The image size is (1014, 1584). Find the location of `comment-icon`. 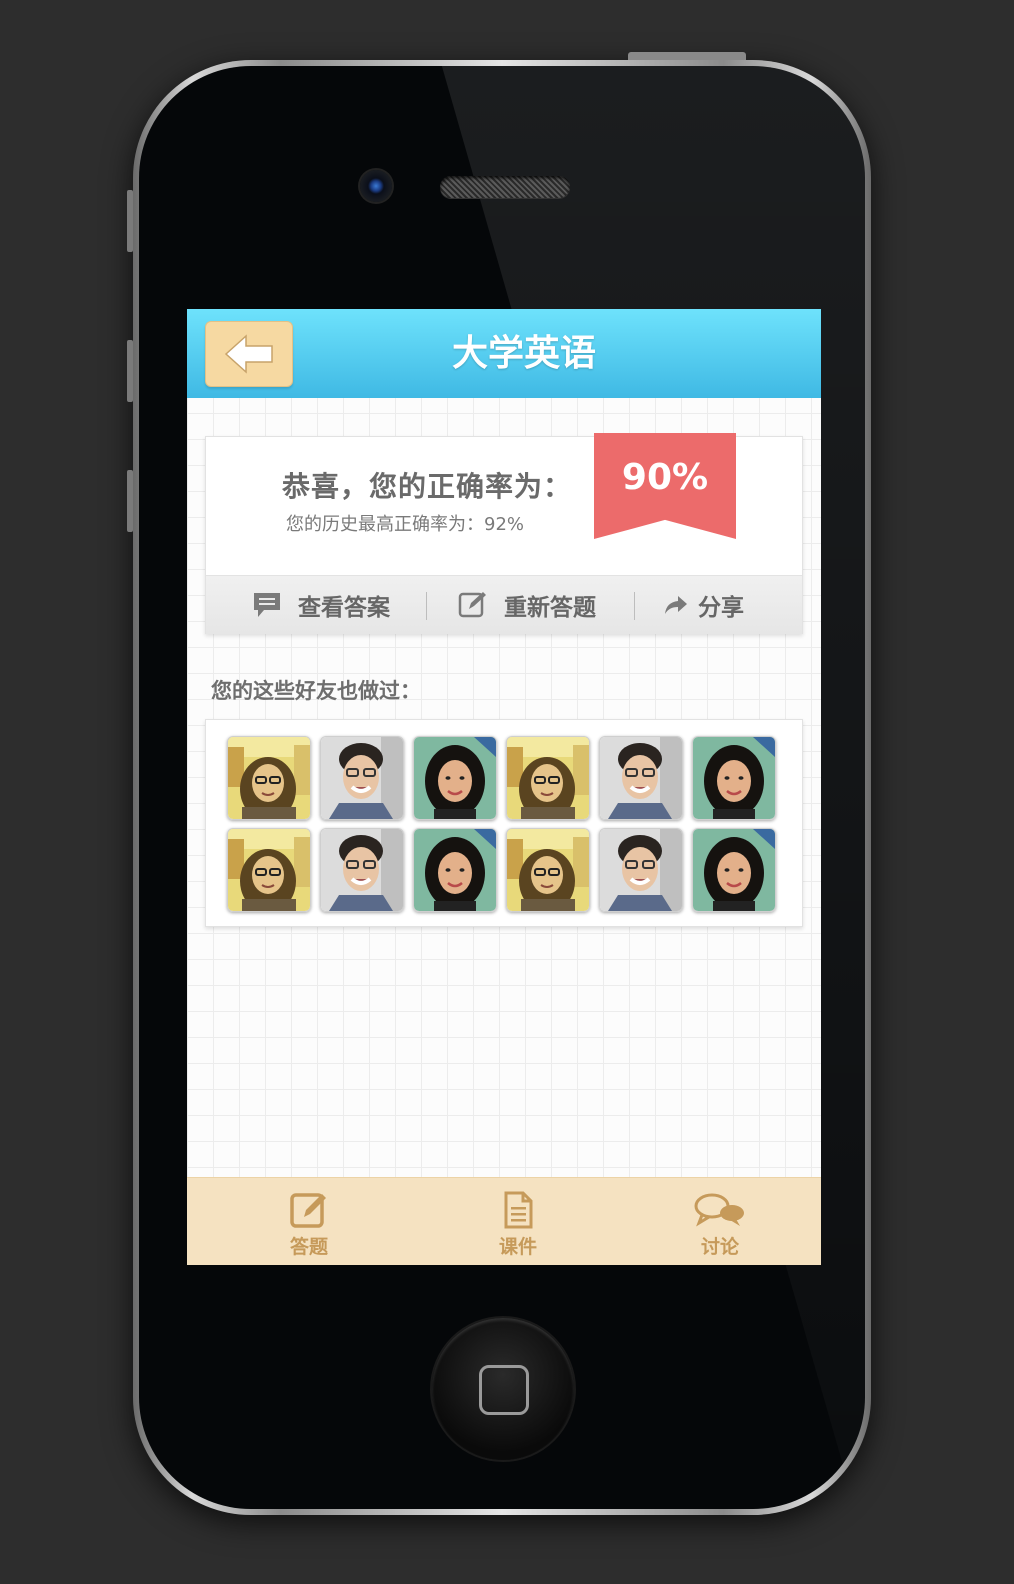

comment-icon is located at coordinates (267, 605).